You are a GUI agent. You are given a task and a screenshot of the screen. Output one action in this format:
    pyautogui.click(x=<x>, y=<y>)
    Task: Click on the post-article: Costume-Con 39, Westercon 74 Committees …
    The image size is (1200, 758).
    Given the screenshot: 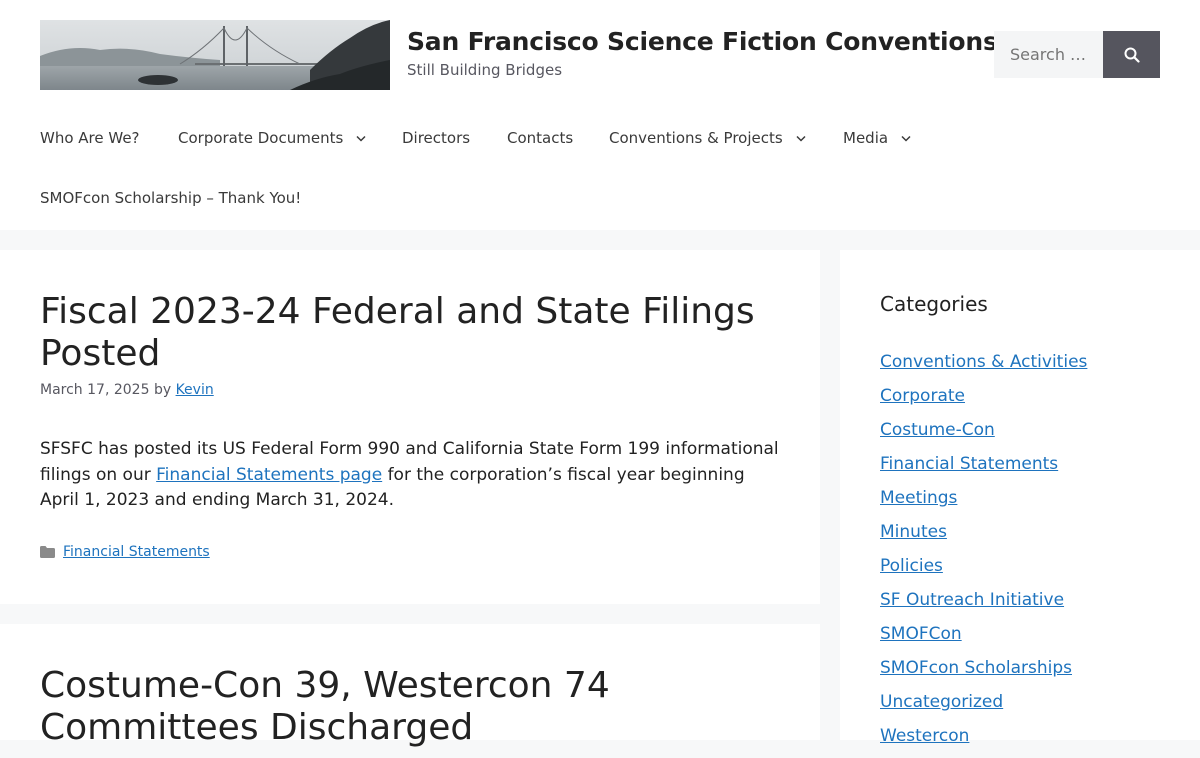 What is the action you would take?
    pyautogui.click(x=410, y=686)
    